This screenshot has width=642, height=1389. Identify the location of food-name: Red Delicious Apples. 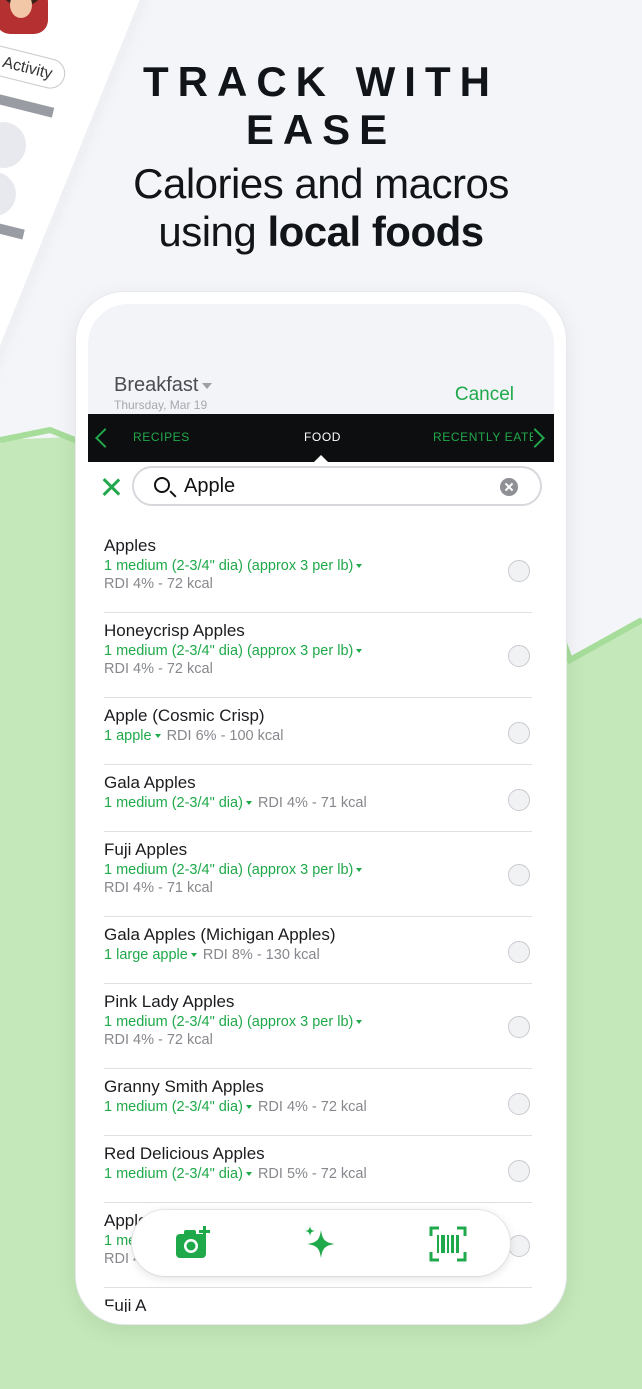
(184, 1153).